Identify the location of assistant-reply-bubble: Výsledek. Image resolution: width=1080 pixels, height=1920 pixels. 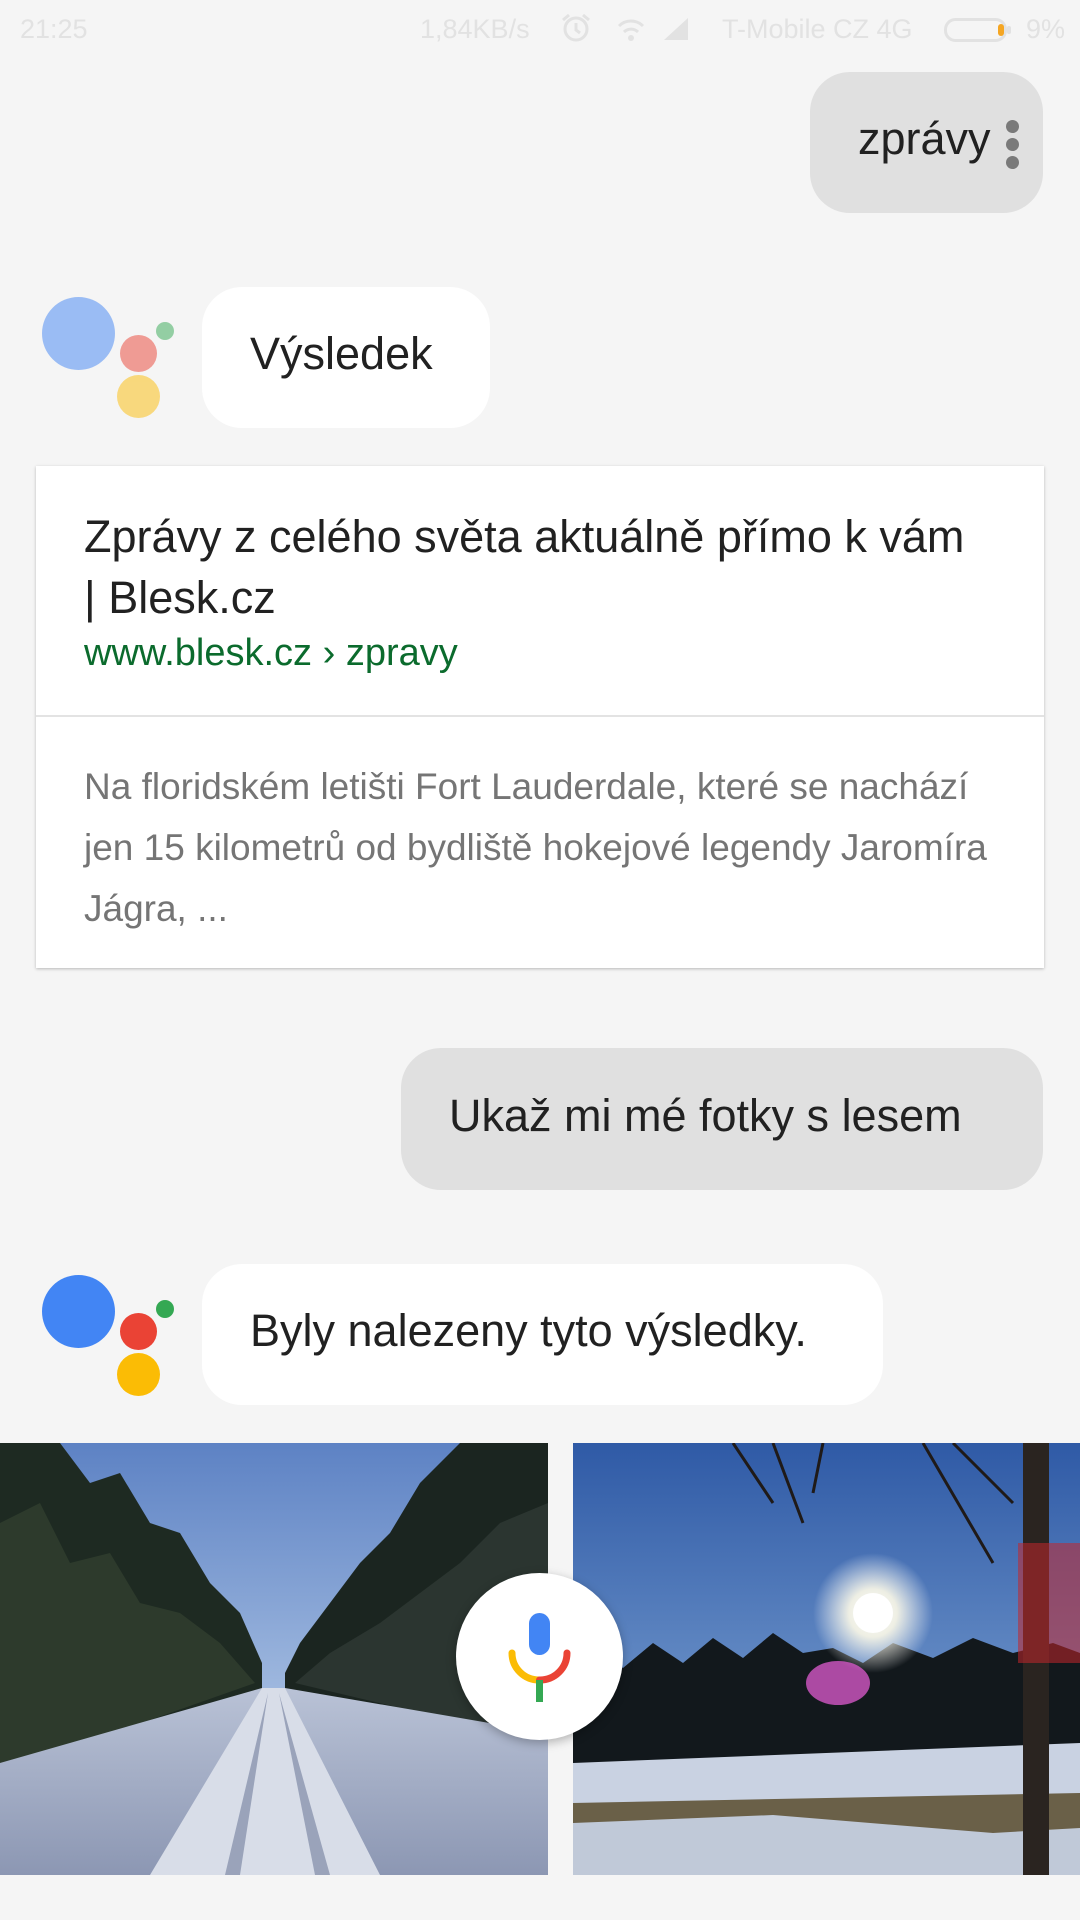
(346, 357).